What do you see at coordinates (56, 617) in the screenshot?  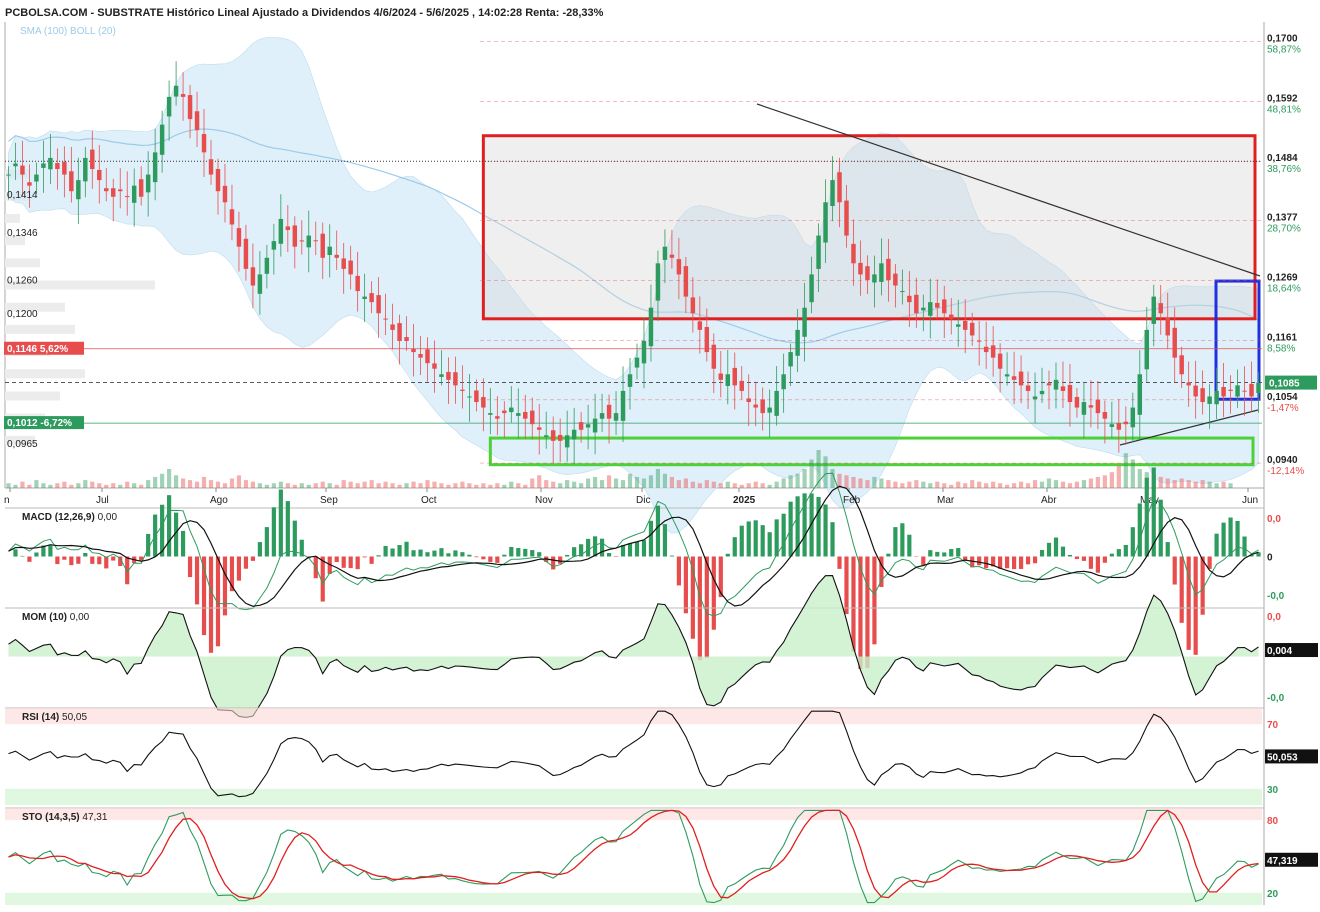 I see `mom-label: MOM (10) 0,00` at bounding box center [56, 617].